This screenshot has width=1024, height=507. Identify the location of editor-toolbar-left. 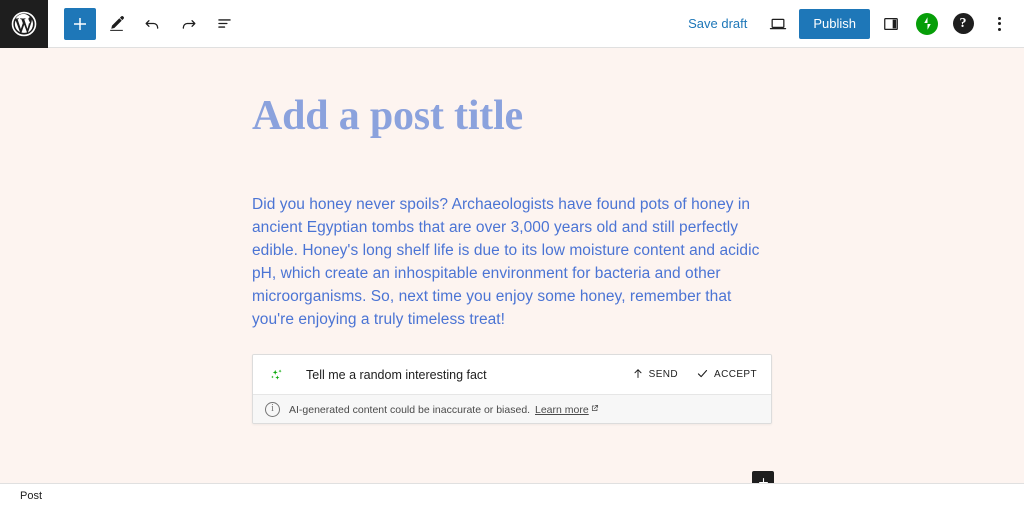
(144, 23).